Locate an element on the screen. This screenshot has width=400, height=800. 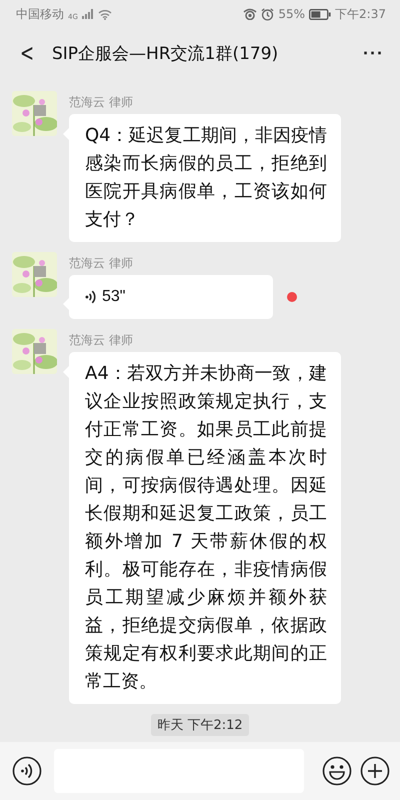
more-button: ··· is located at coordinates (373, 53).